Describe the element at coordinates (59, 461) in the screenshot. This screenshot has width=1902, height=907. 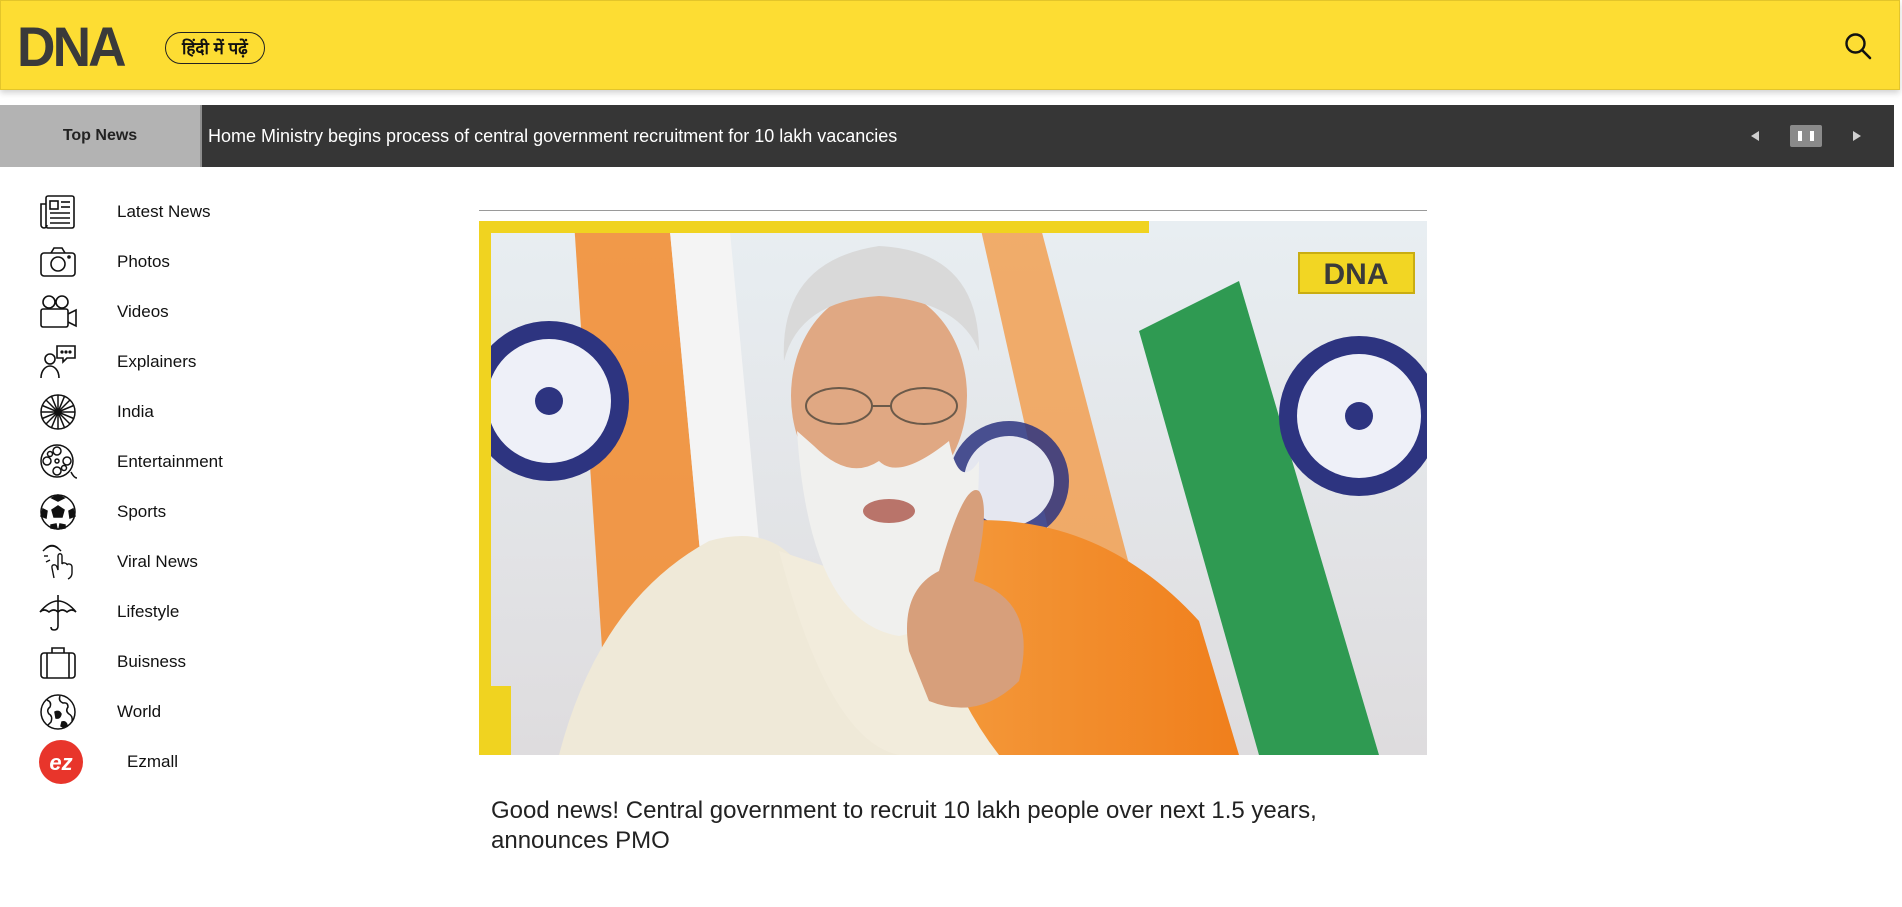
I see `film-reel-icon` at that location.